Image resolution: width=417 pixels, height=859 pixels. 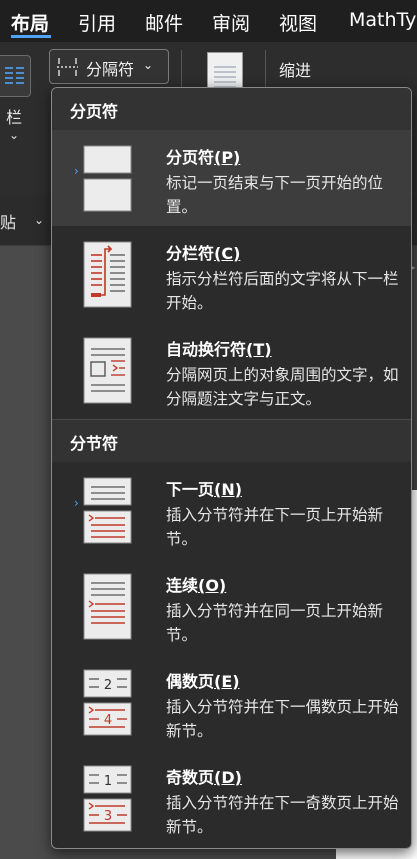 I want to click on odd-page-section-icon: 1 3, so click(x=107, y=798).